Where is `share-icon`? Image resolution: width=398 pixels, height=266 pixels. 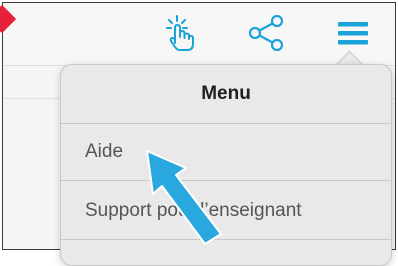
share-icon is located at coordinates (266, 33).